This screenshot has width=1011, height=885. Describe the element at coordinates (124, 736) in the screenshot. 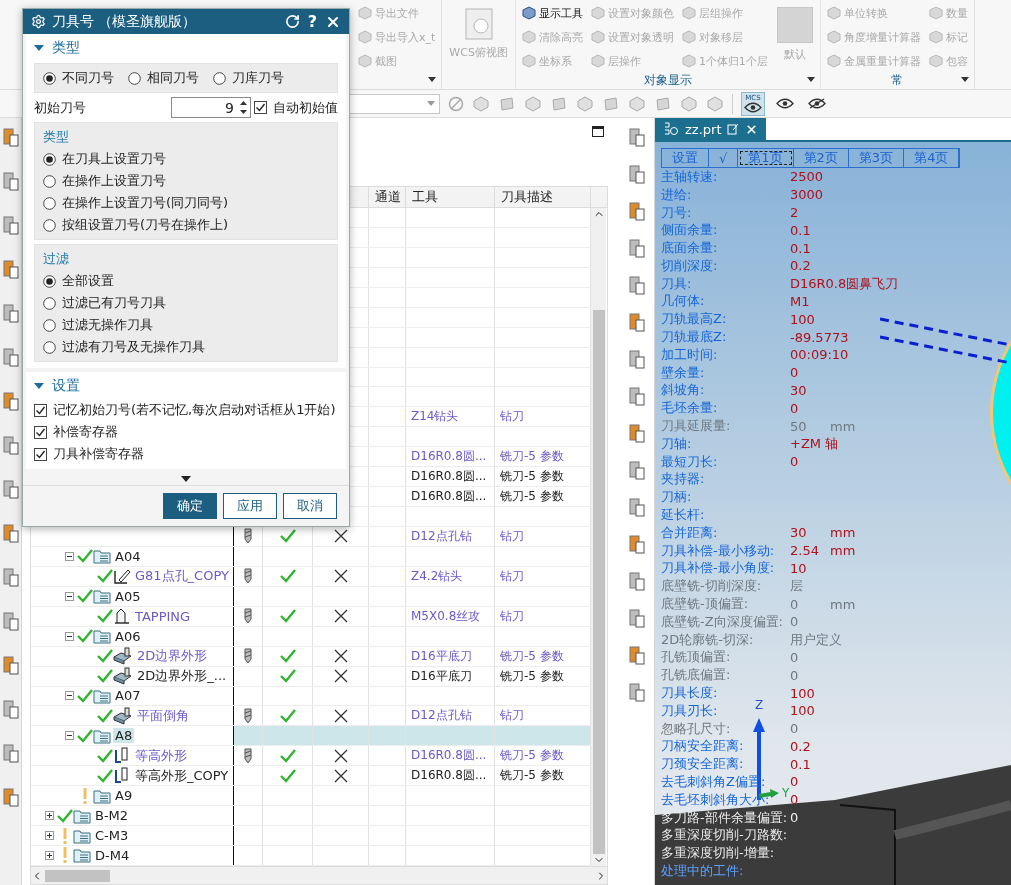

I see `program-group-name: A8` at that location.